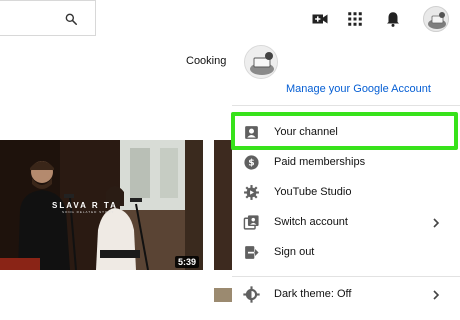 The width and height of the screenshot is (460, 320). I want to click on apps-icon, so click(355, 19).